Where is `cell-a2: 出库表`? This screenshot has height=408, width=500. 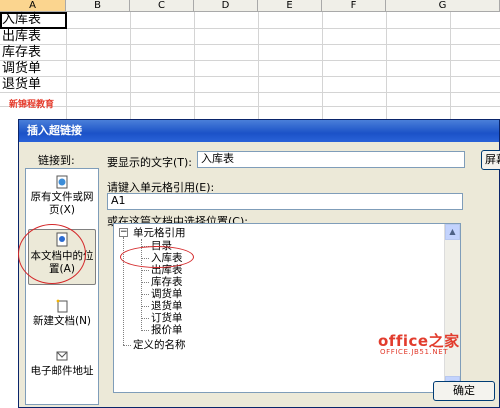 cell-a2: 出库表 is located at coordinates (21, 37).